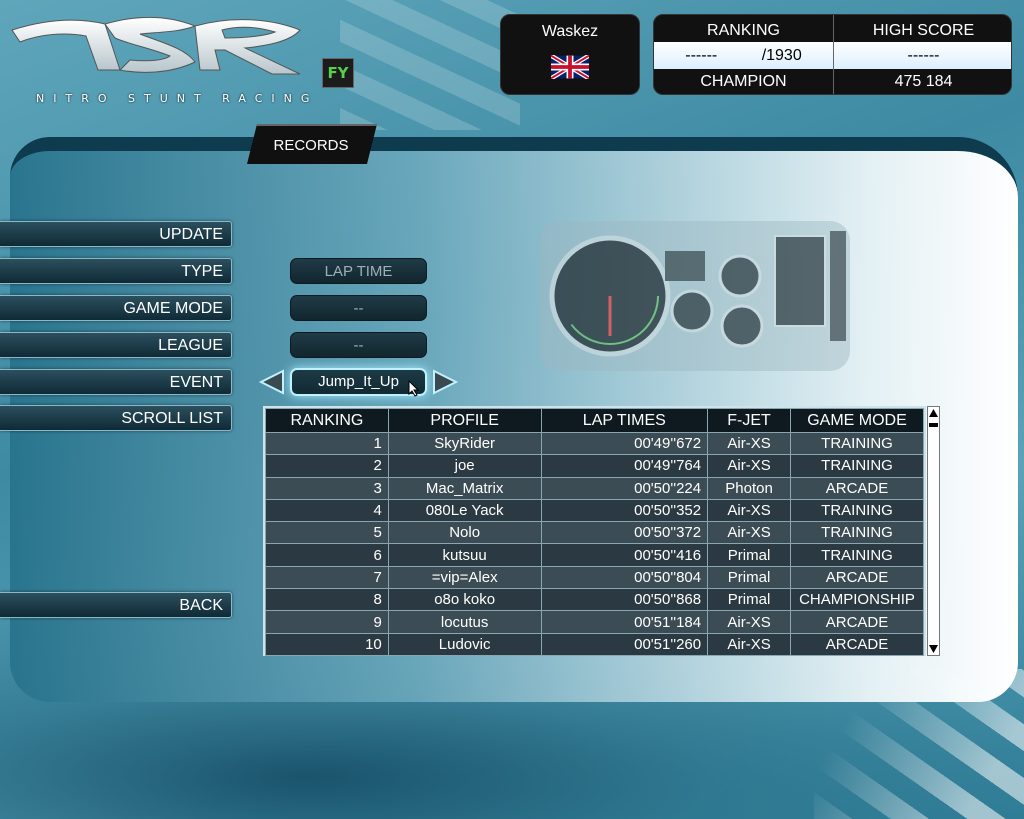 The height and width of the screenshot is (819, 1024). What do you see at coordinates (464, 533) in the screenshot?
I see `cell-profile: Nolo` at bounding box center [464, 533].